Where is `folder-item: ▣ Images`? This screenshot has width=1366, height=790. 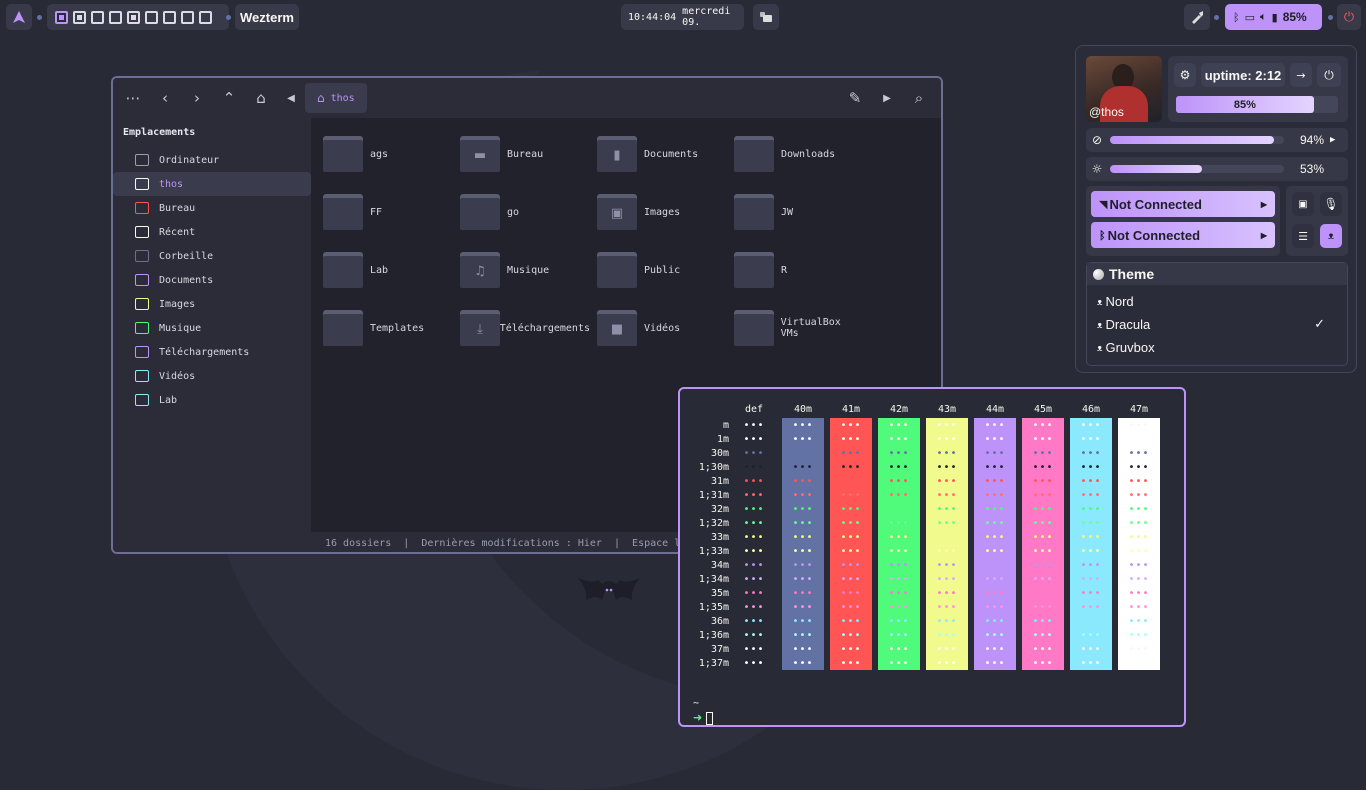 folder-item: ▣ Images is located at coordinates (662, 212).